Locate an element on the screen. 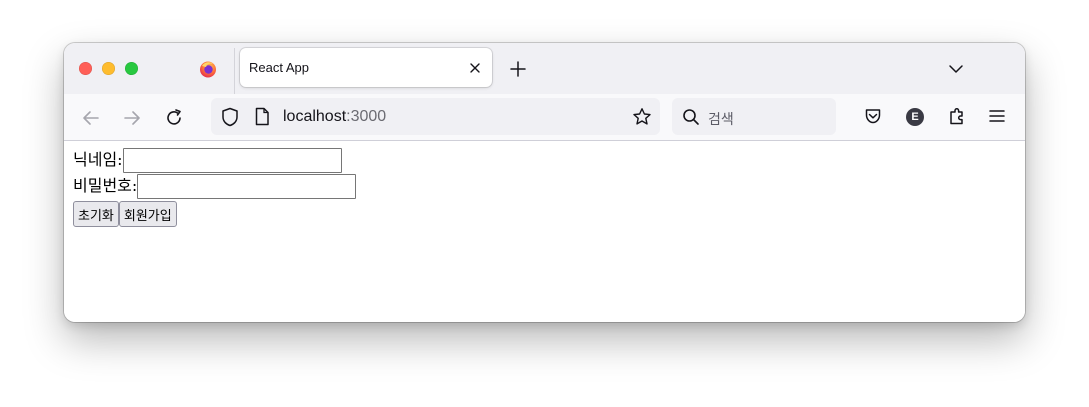 The height and width of the screenshot is (407, 1089). password-label: 비밀번호: is located at coordinates (105, 185).